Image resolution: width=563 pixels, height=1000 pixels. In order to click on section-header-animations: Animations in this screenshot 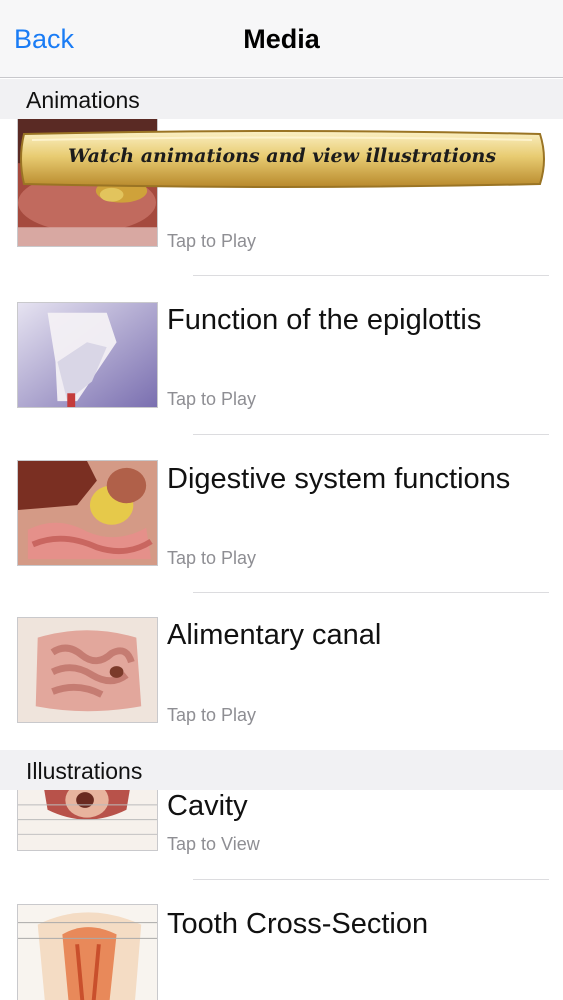, I will do `click(281, 99)`.